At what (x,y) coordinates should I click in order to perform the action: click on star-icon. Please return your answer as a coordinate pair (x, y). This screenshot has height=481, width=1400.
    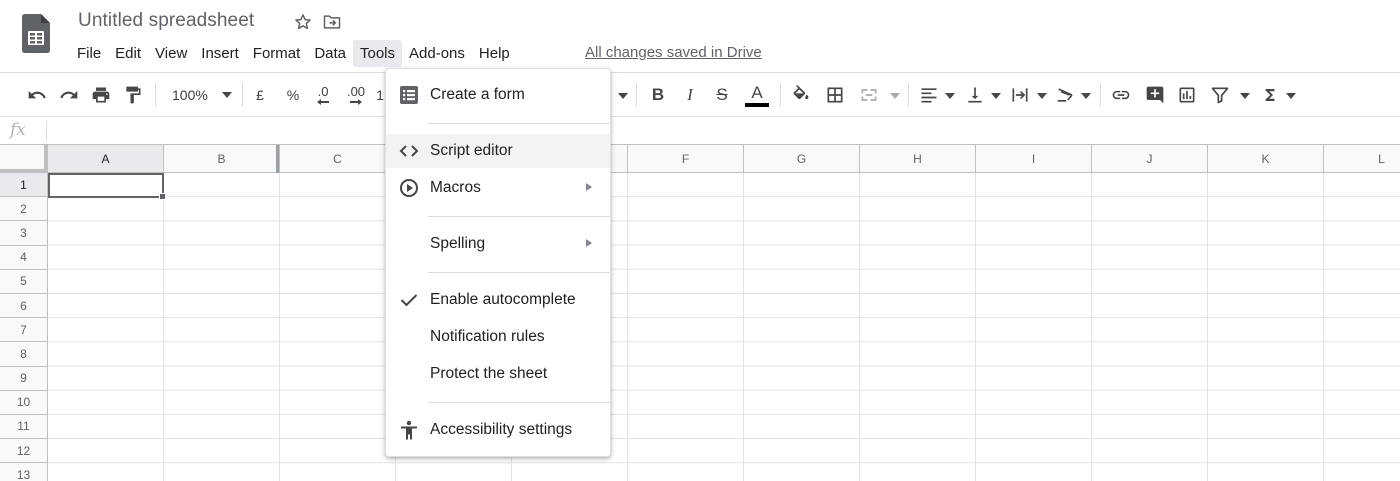
    Looking at the image, I should click on (304, 23).